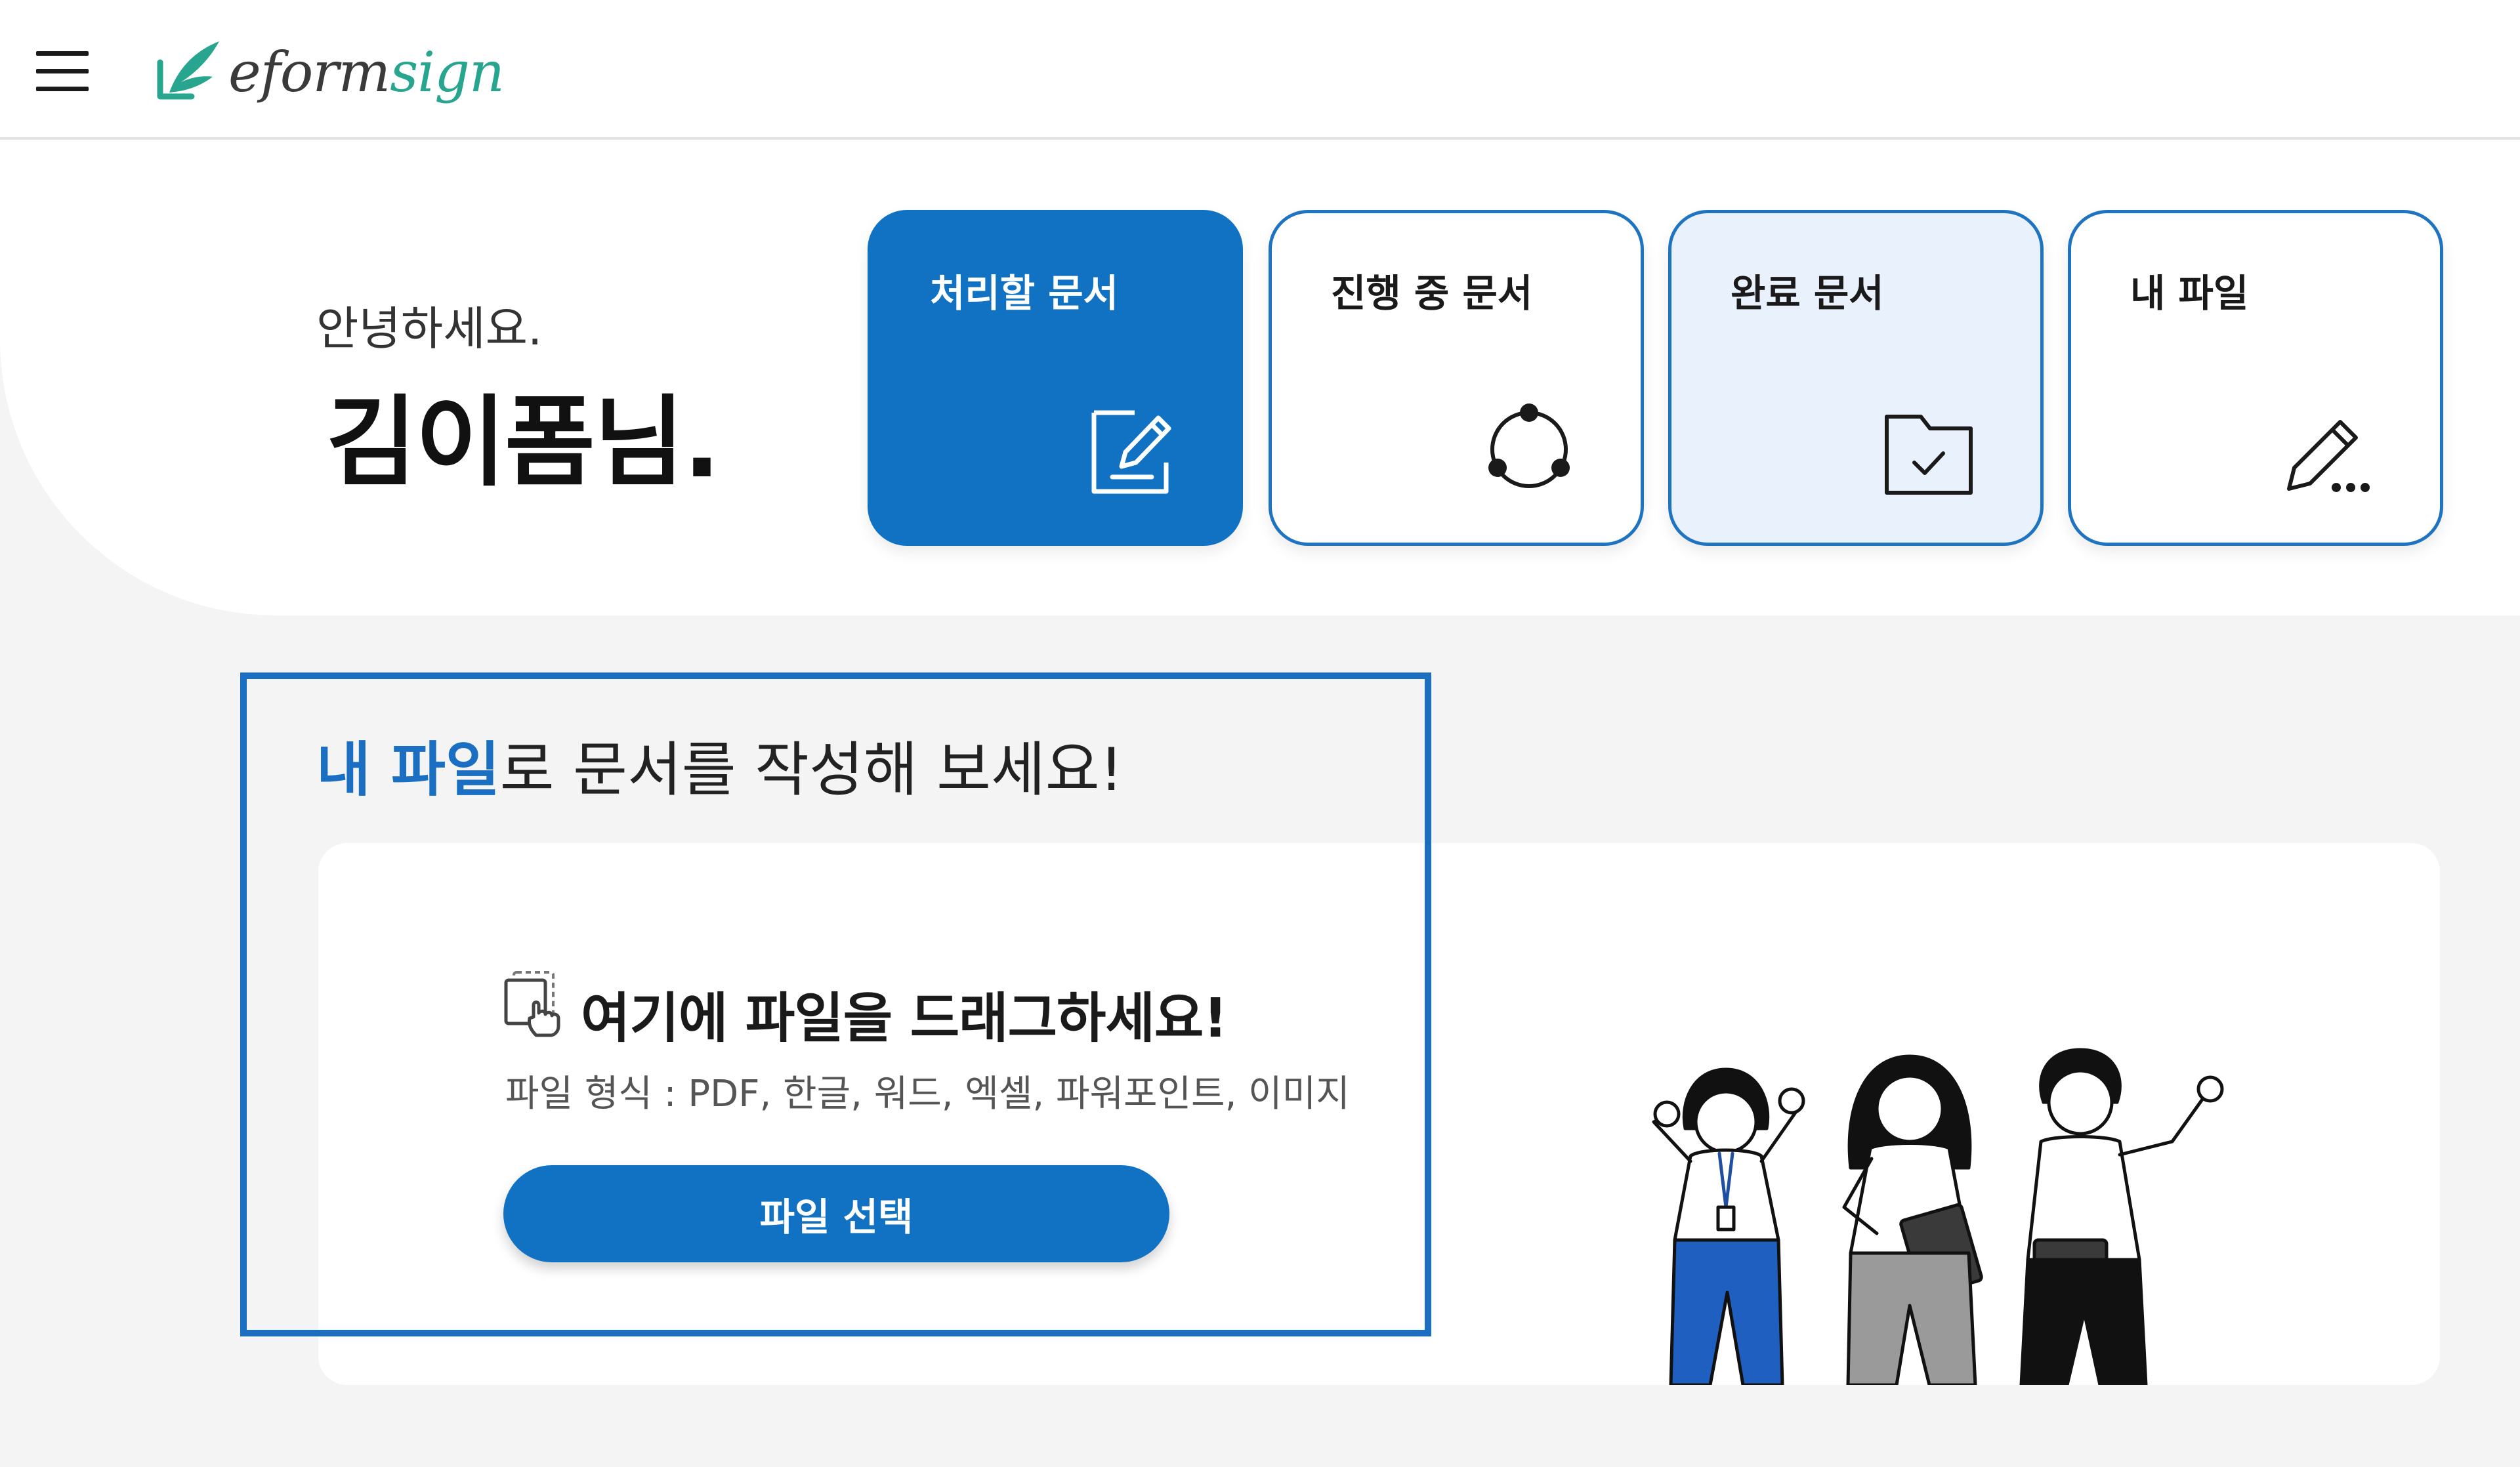  I want to click on document-edit-icon, so click(1131, 452).